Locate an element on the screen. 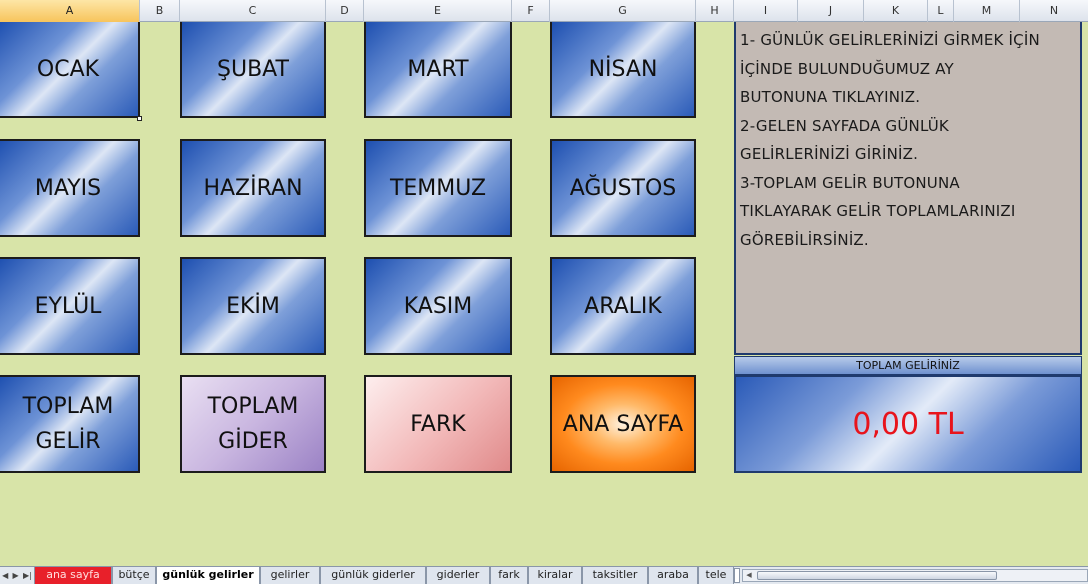 Image resolution: width=1088 pixels, height=584 pixels. tab-scroll-next-icon: ▶ is located at coordinates (16, 575).